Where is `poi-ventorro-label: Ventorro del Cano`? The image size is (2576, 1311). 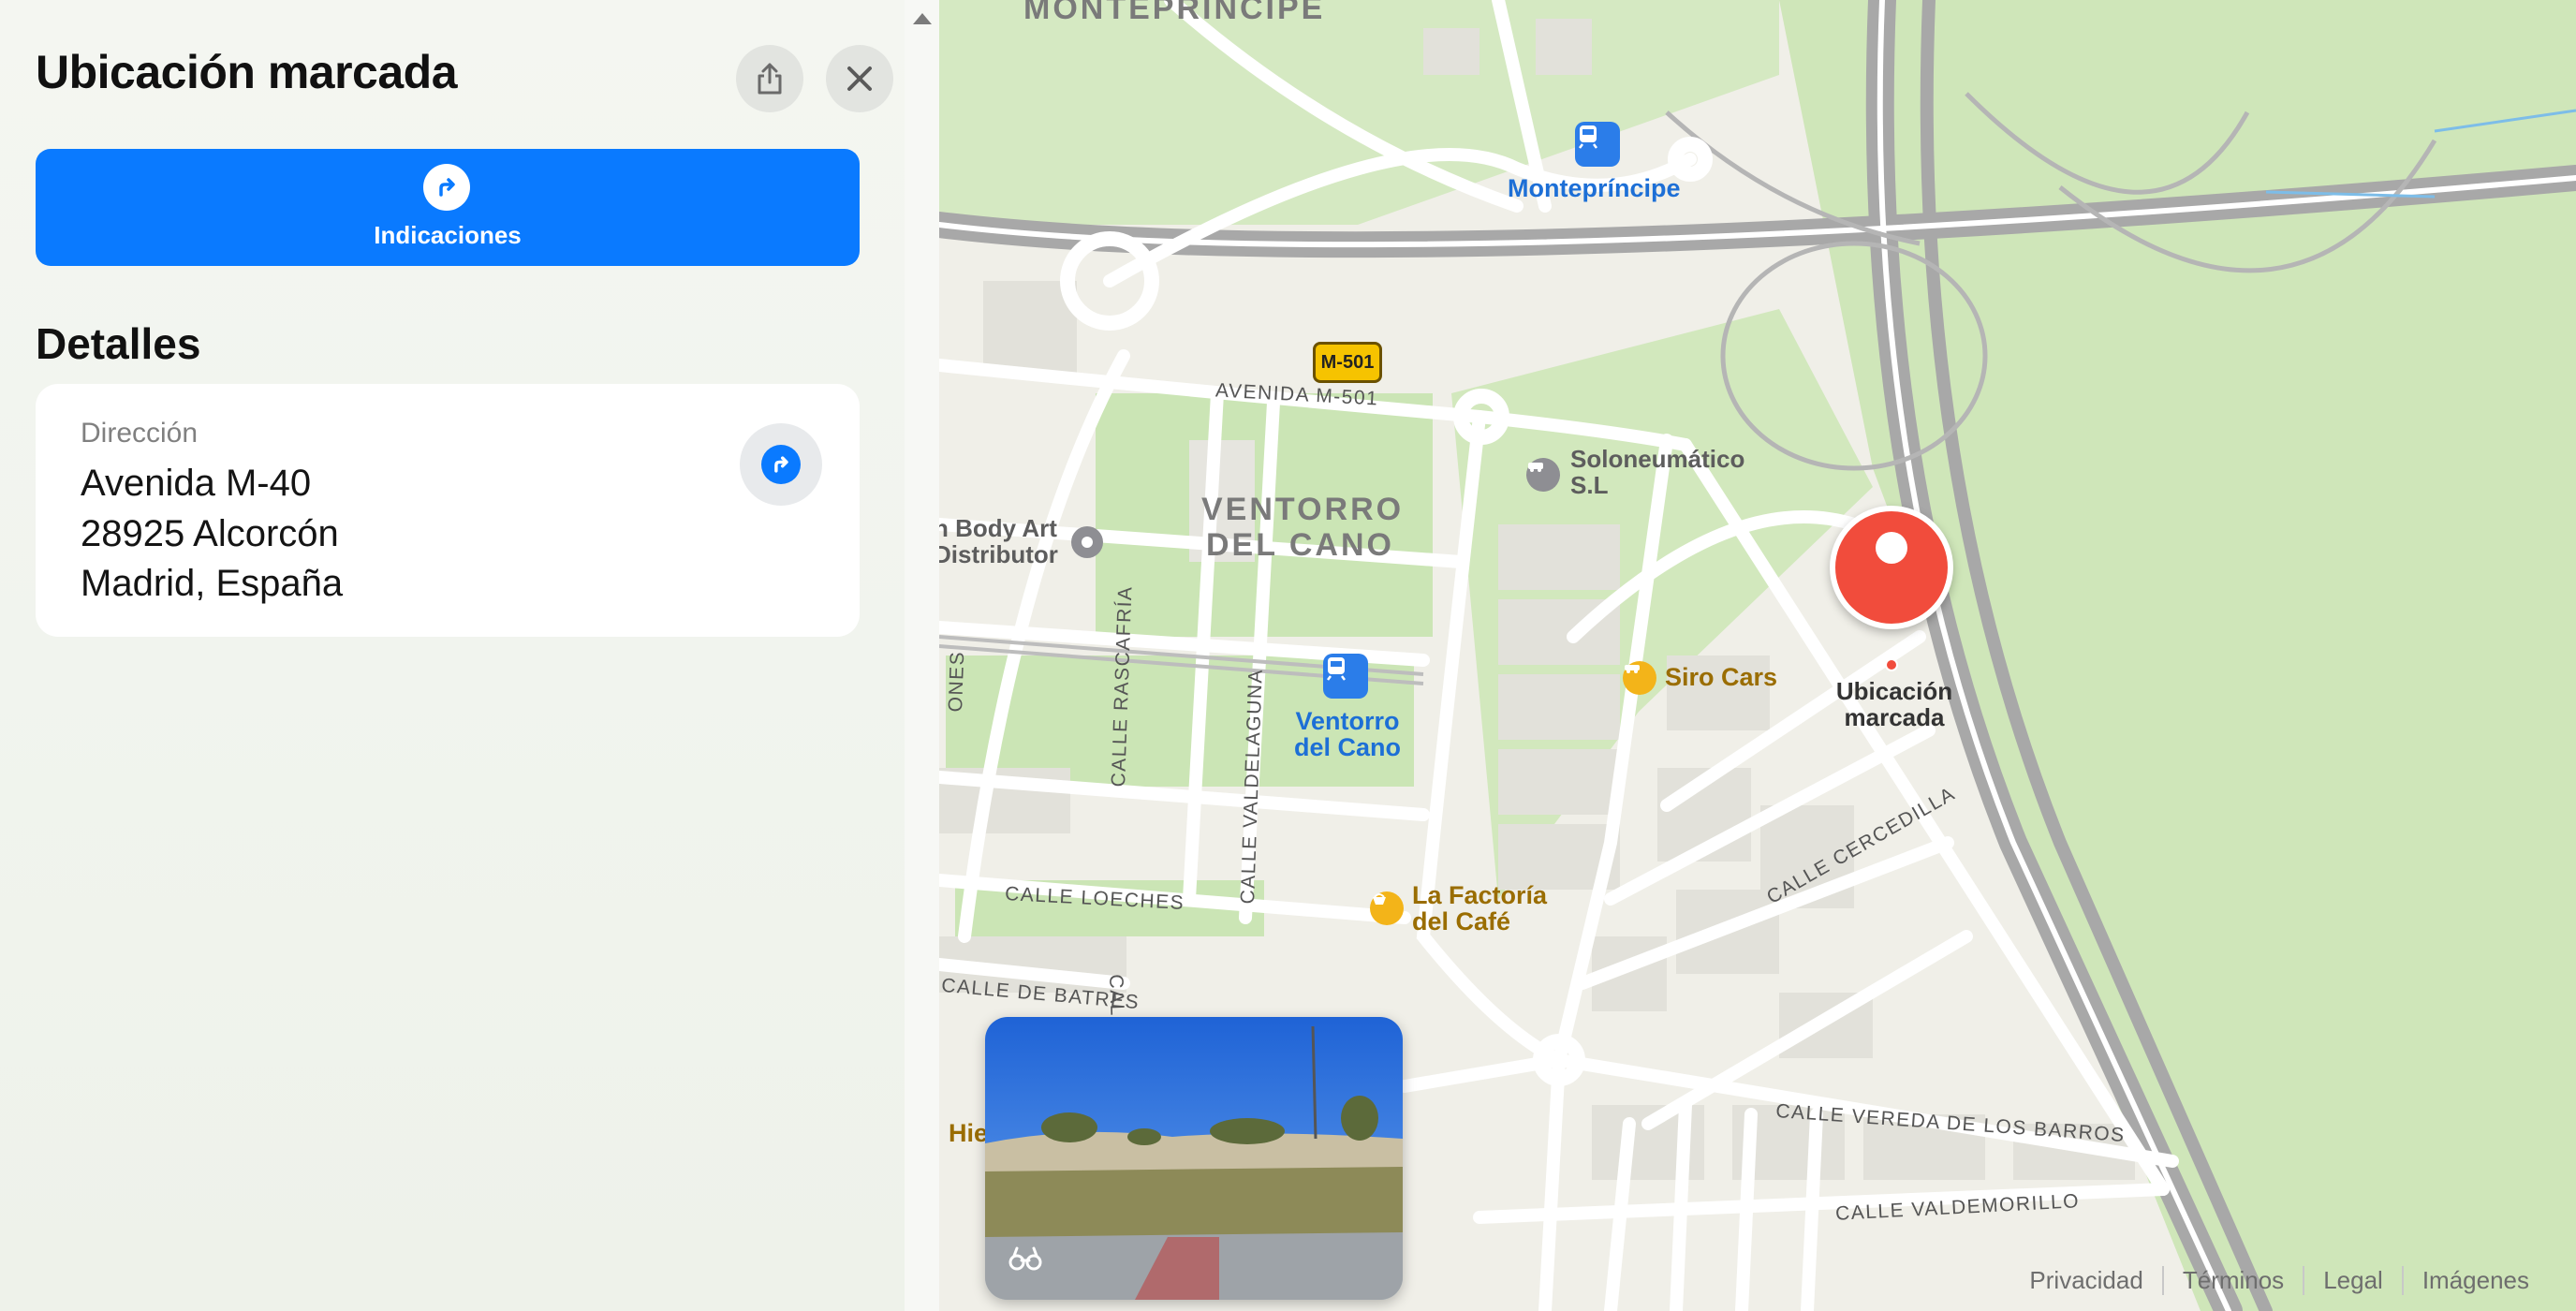 poi-ventorro-label: Ventorro del Cano is located at coordinates (1347, 734).